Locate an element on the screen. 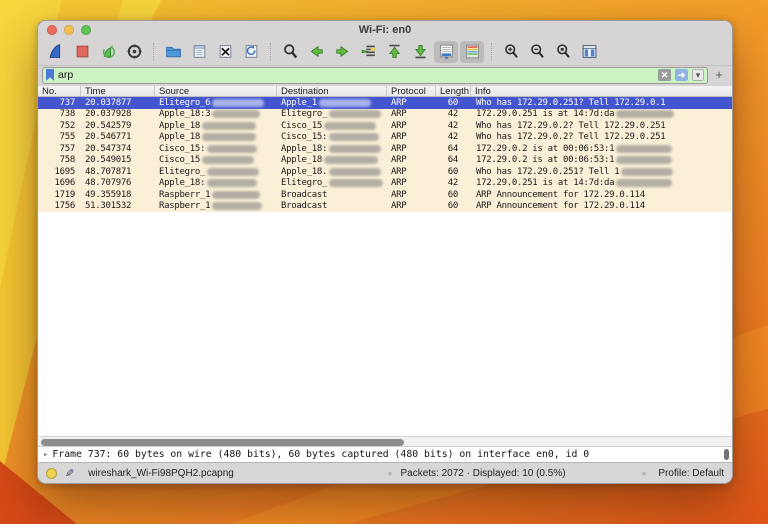 The image size is (768, 524). cell-info: 172.29.0.2 is at 00:06:53:1 is located at coordinates (601, 161).